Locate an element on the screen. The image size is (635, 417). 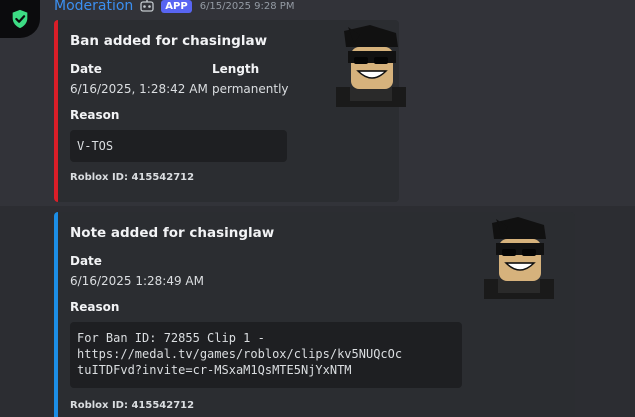
field-date-value: 6/16/2025 1:28:49 AM is located at coordinates (137, 281).